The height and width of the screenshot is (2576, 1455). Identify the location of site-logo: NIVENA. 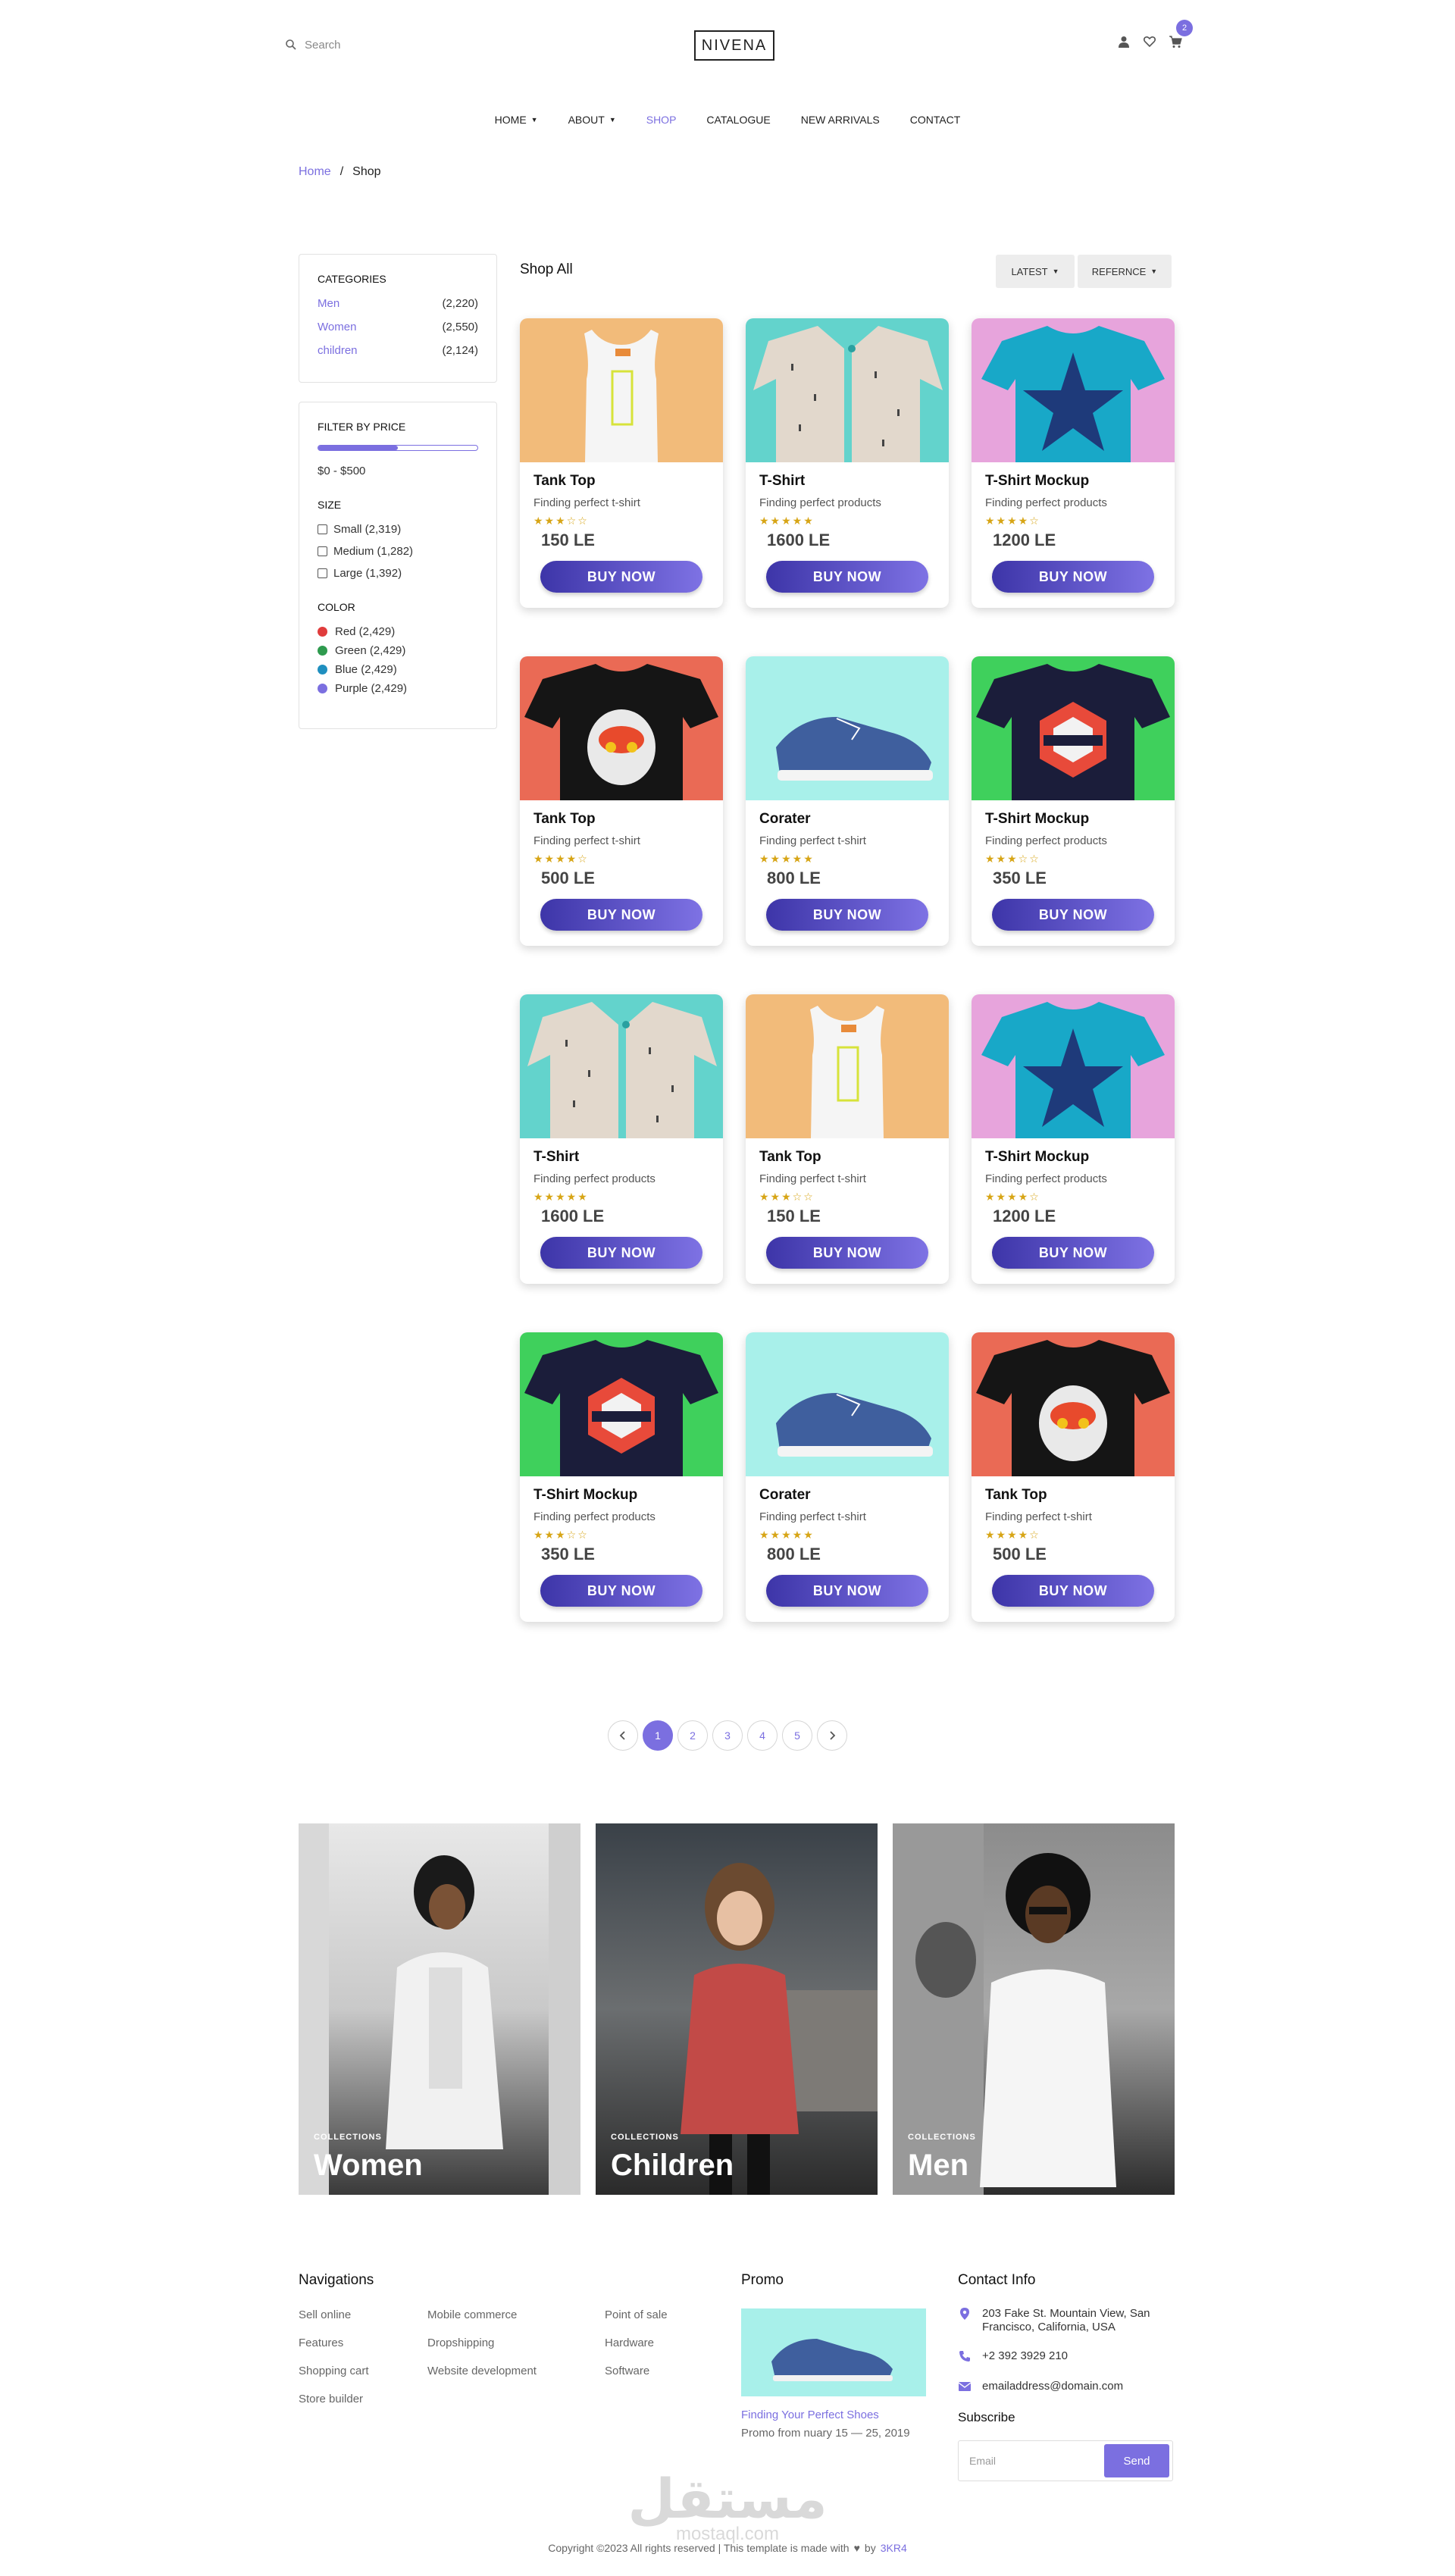
(734, 46).